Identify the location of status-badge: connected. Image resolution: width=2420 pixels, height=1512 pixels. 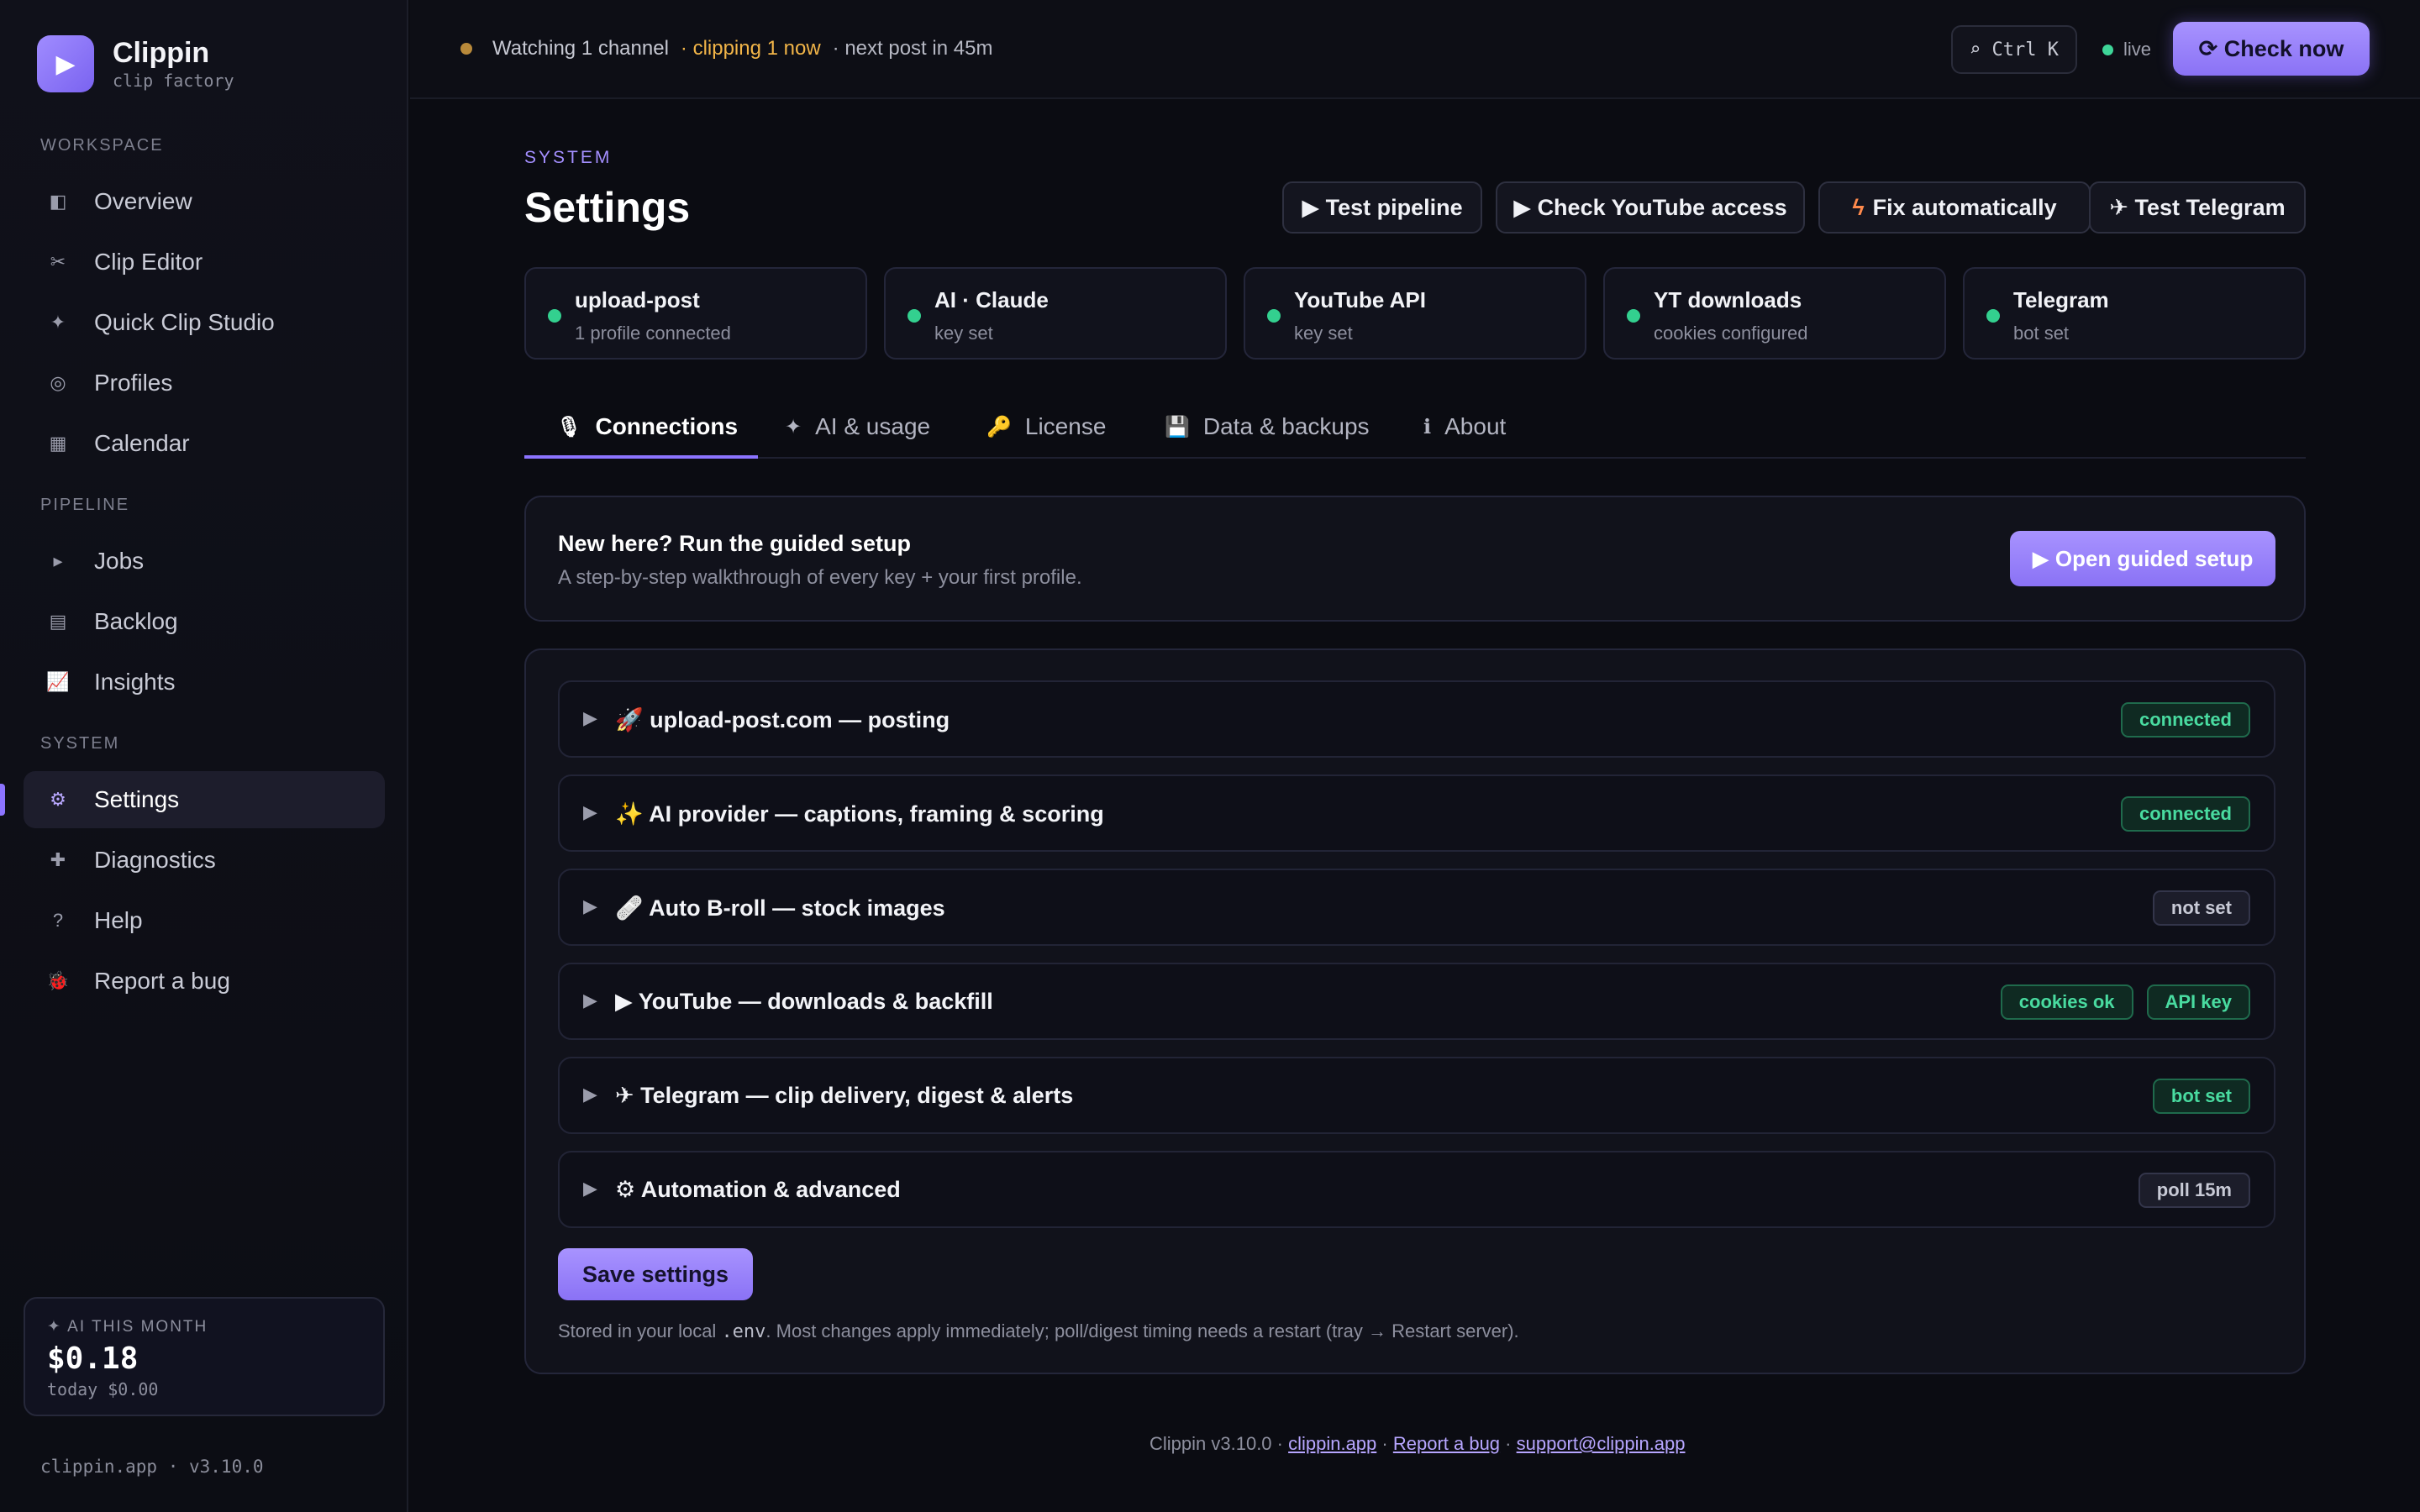
(2185, 720).